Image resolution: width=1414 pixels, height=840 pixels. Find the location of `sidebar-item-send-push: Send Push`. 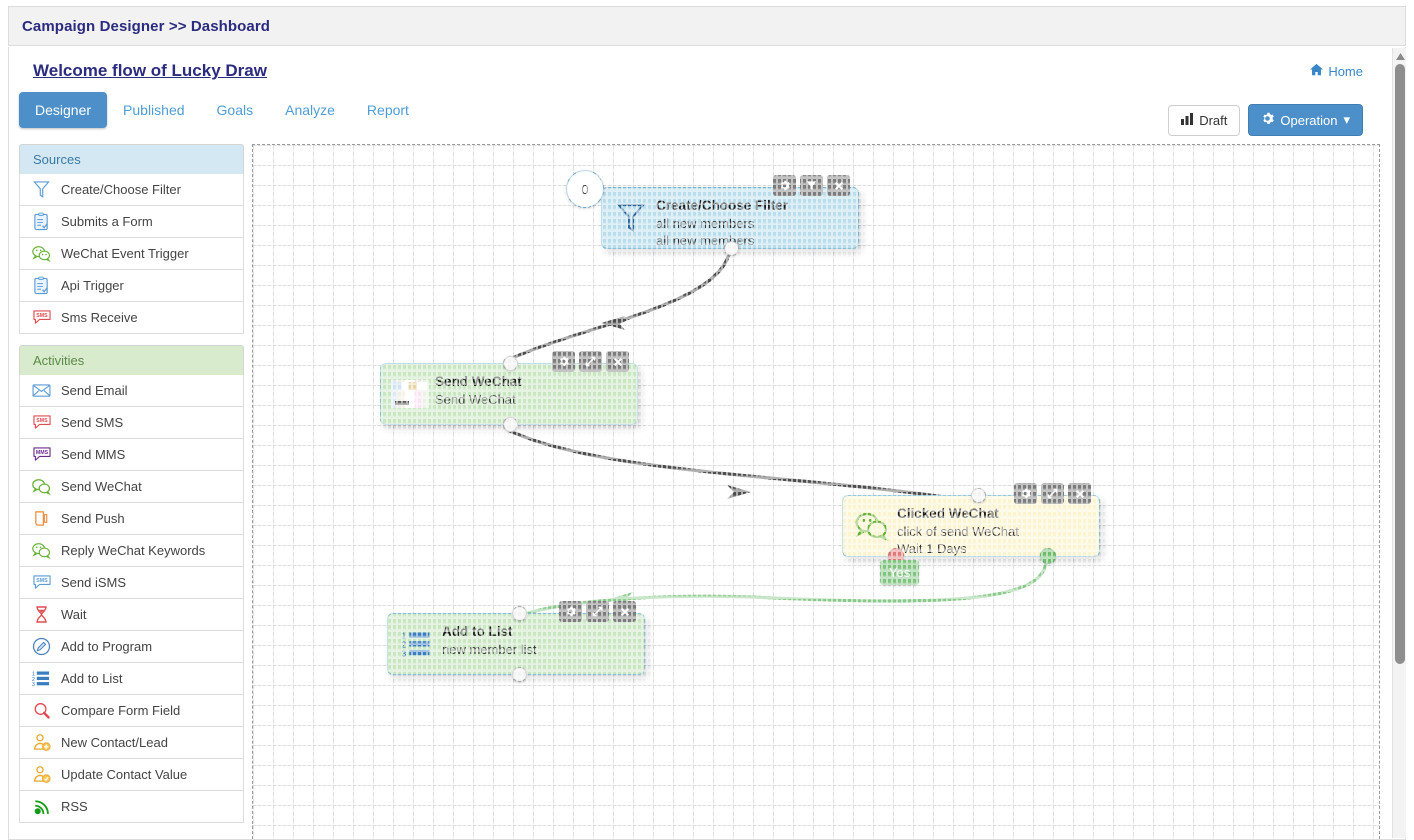

sidebar-item-send-push: Send Push is located at coordinates (131, 519).